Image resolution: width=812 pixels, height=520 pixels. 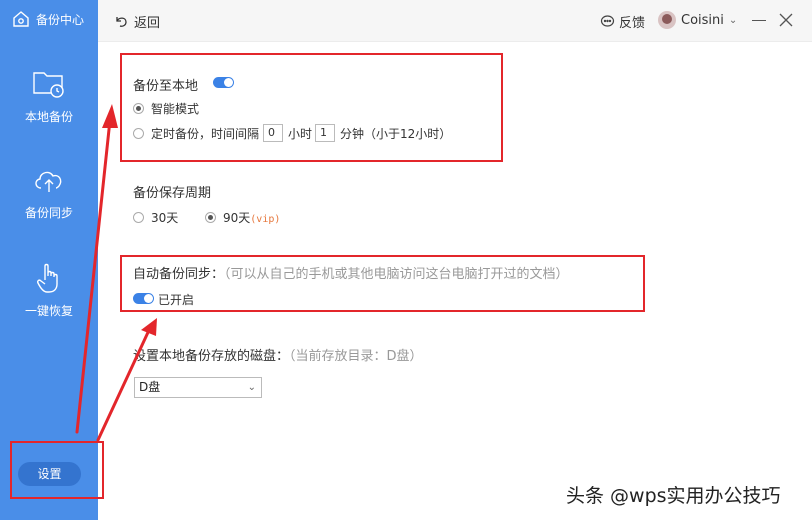 I want to click on undo-icon, so click(x=121, y=22).